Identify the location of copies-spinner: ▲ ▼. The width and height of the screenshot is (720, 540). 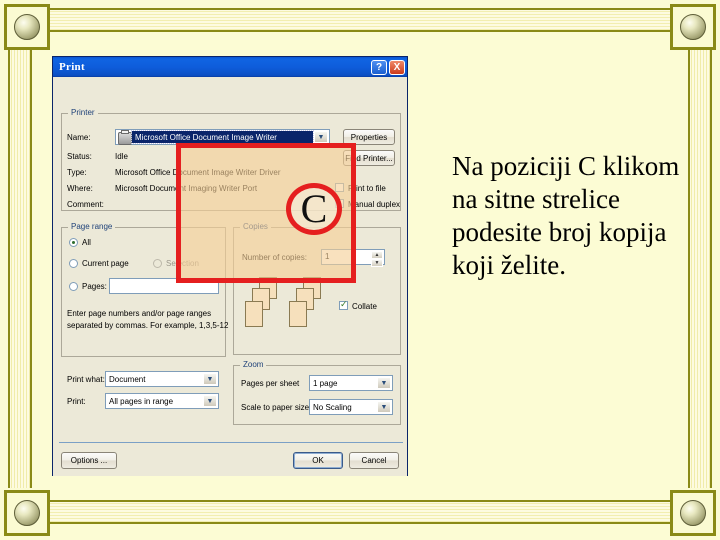
(377, 259).